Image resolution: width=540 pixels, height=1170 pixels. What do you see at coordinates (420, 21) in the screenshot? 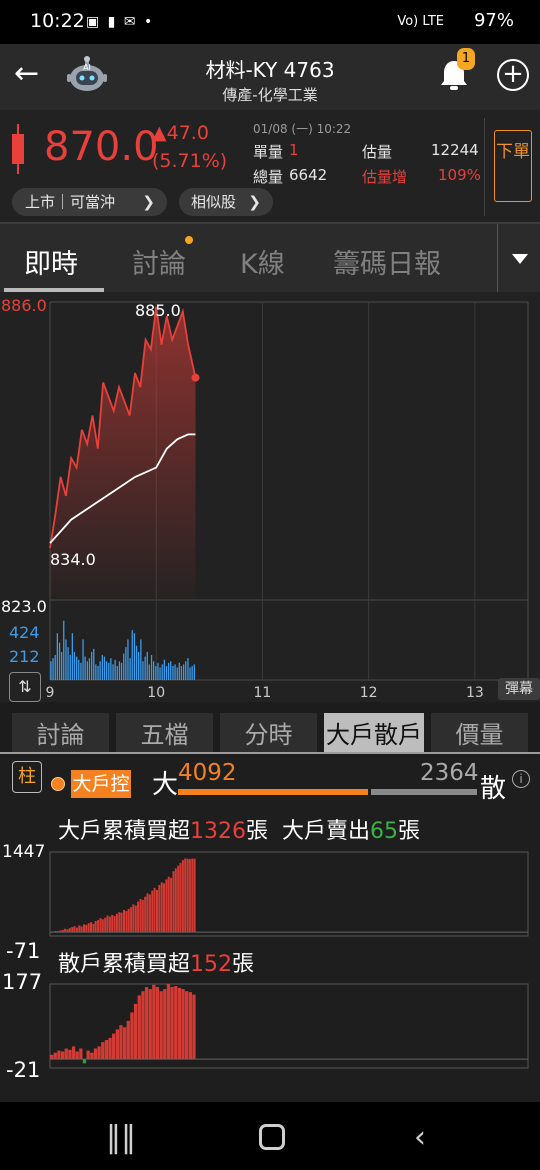
I see `signal-icon: Vo) LTE` at bounding box center [420, 21].